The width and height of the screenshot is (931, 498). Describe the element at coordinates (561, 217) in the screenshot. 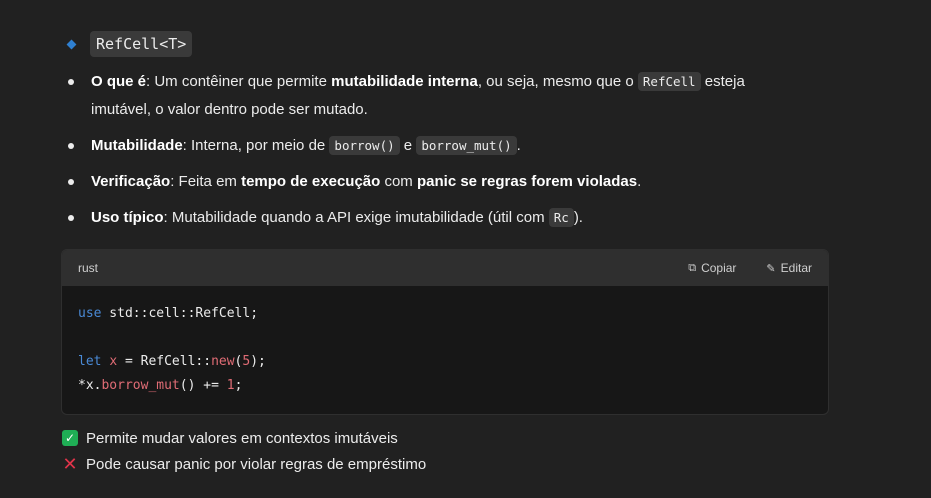

I see `inline-code: Rc` at that location.